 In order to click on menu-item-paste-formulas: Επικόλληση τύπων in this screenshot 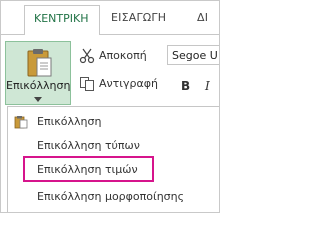, I will do `click(113, 146)`.